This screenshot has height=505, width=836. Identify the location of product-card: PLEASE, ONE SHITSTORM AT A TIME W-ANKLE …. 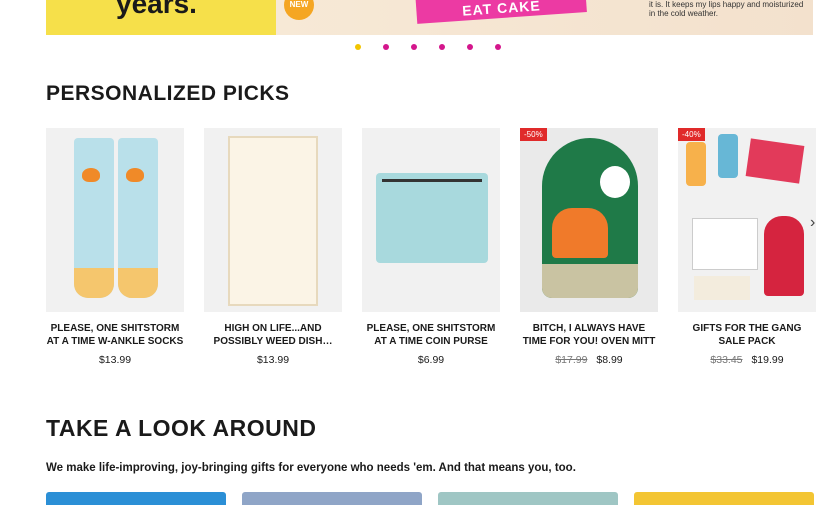
(115, 247).